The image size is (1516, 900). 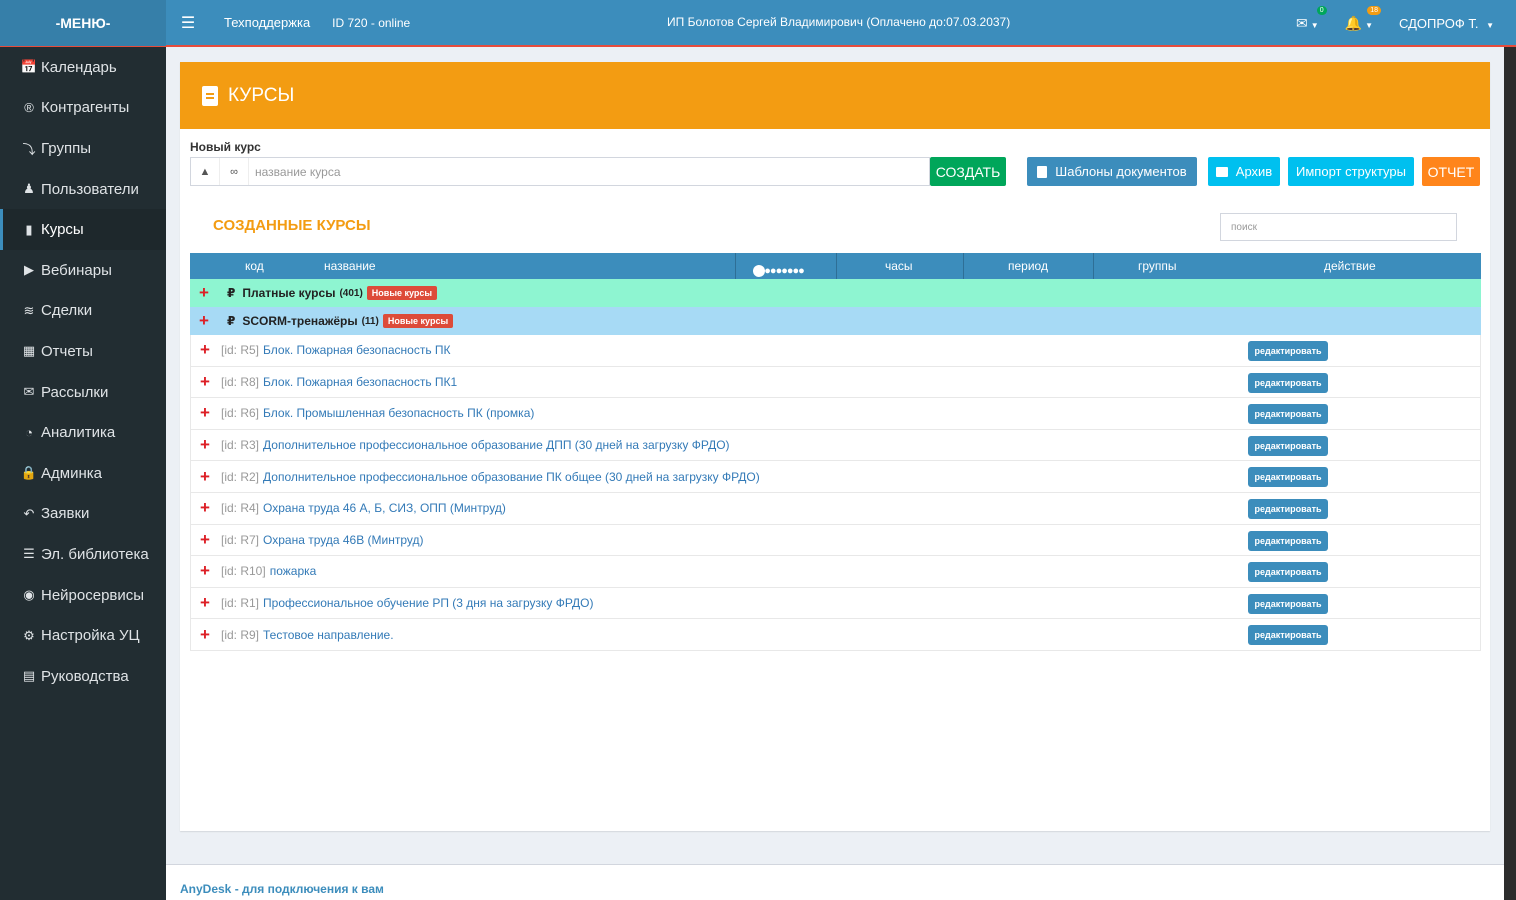 I want to click on sidebar-item-webinars: ▶ Вебинары, so click(x=83, y=270).